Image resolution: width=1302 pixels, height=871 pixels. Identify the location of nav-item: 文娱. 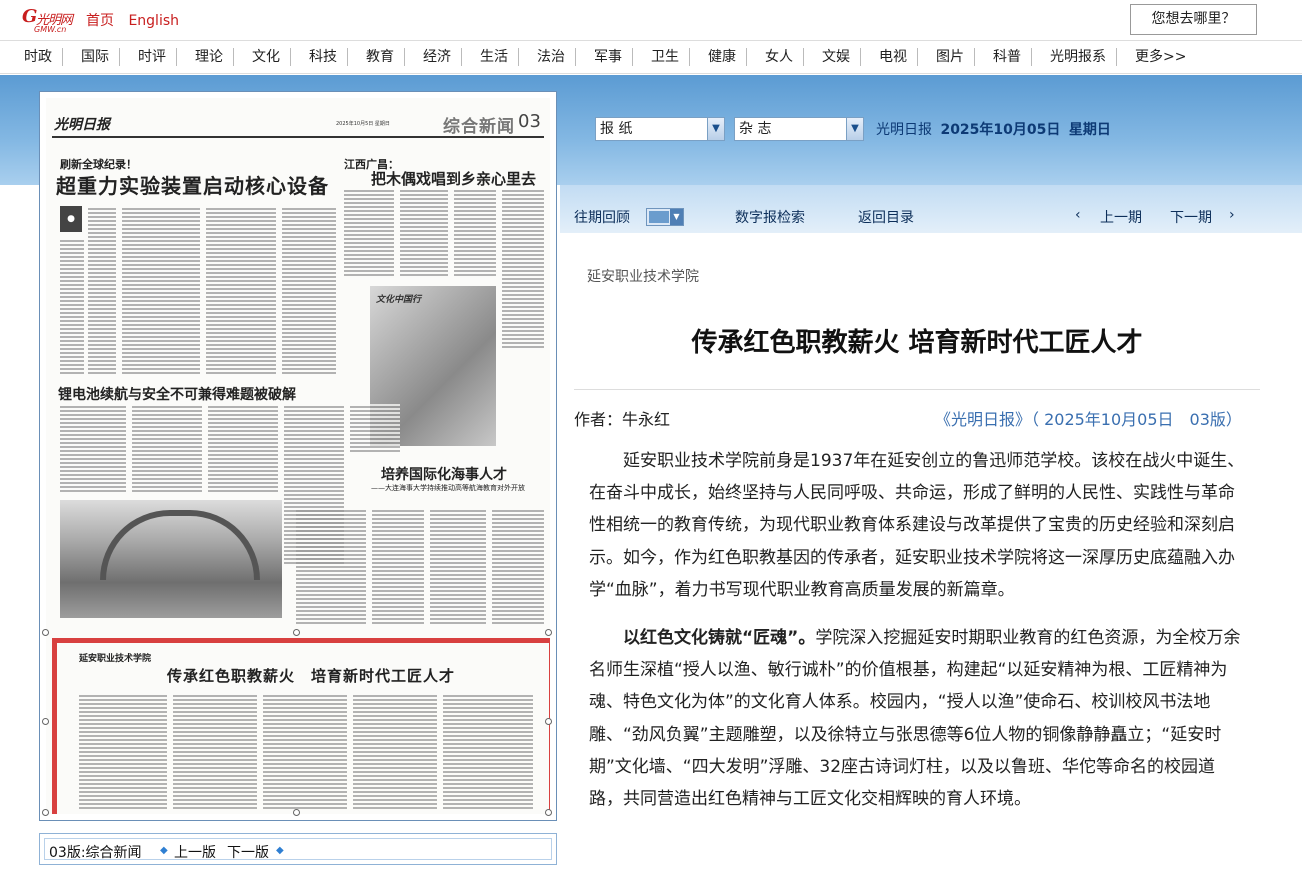
(836, 57).